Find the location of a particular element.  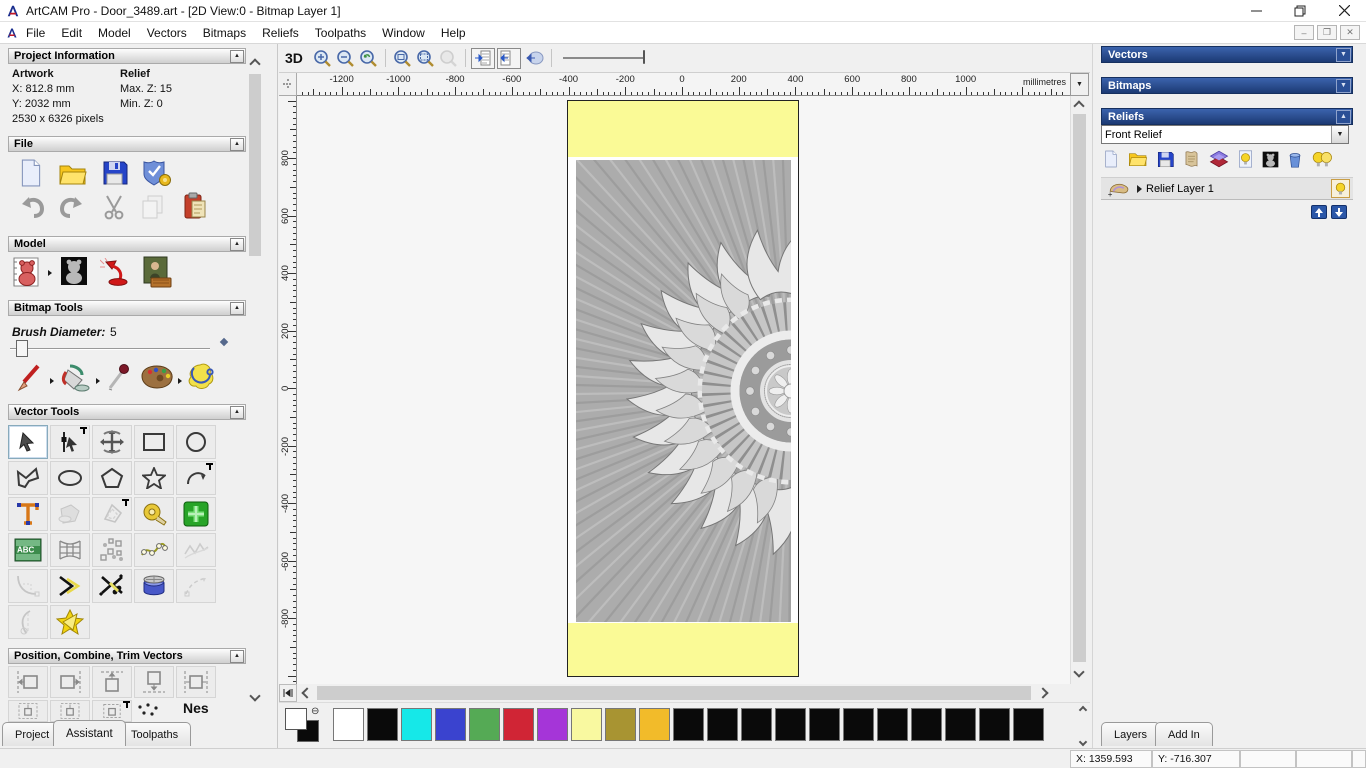

colour-palette-icon is located at coordinates (157, 377).